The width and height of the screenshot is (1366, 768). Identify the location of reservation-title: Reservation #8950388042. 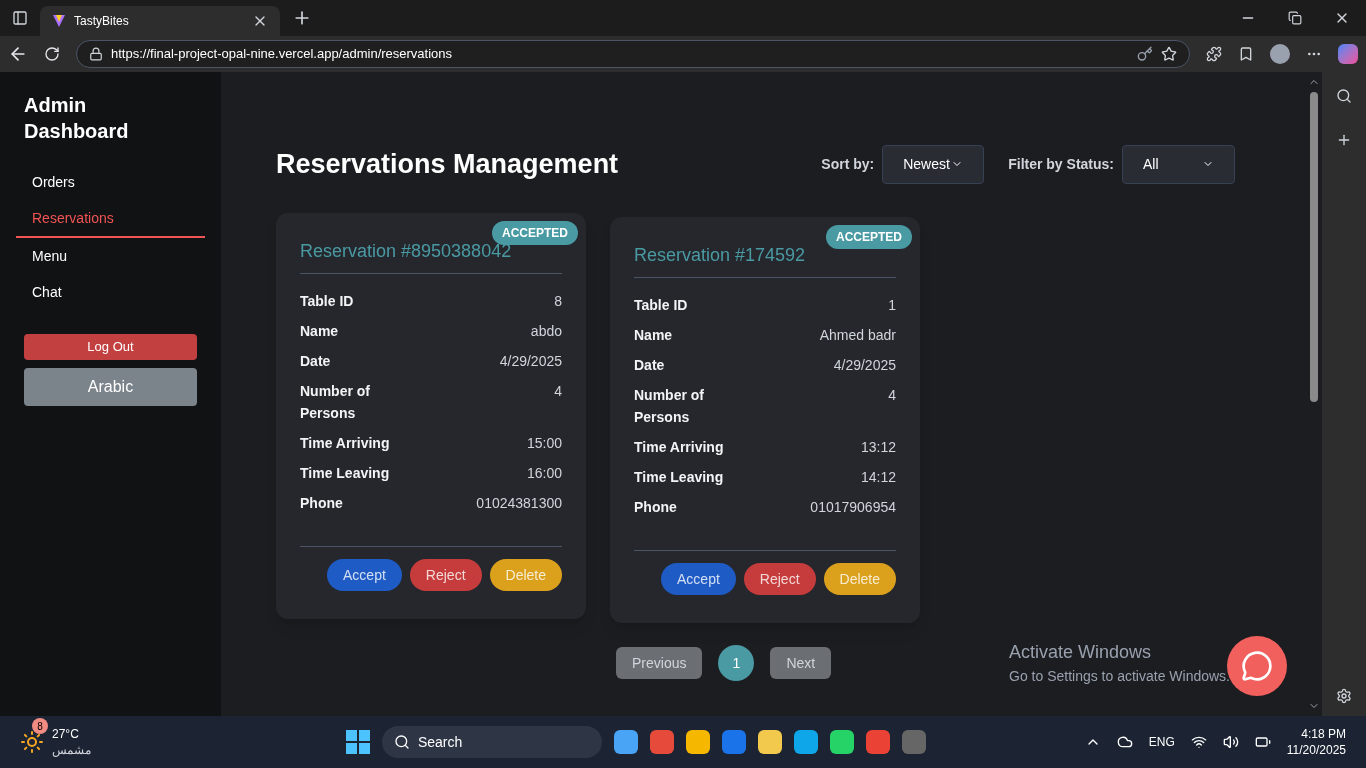
(431, 255).